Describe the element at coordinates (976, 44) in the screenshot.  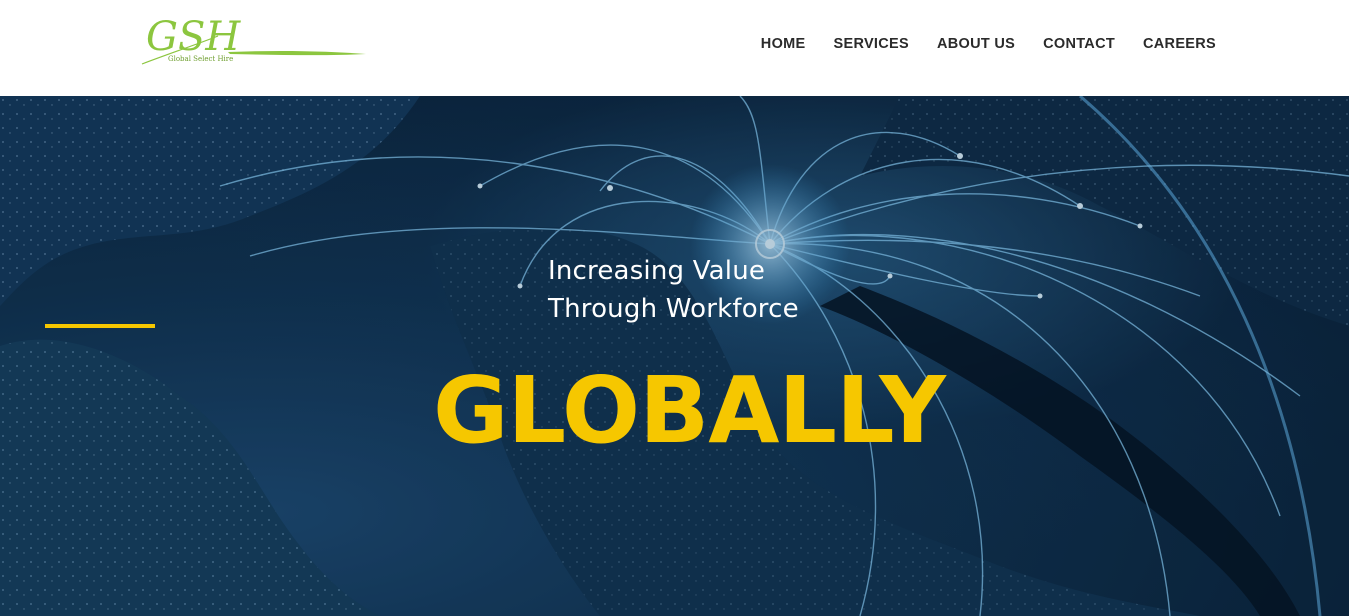
I see `nav-about-us: ABOUT US` at that location.